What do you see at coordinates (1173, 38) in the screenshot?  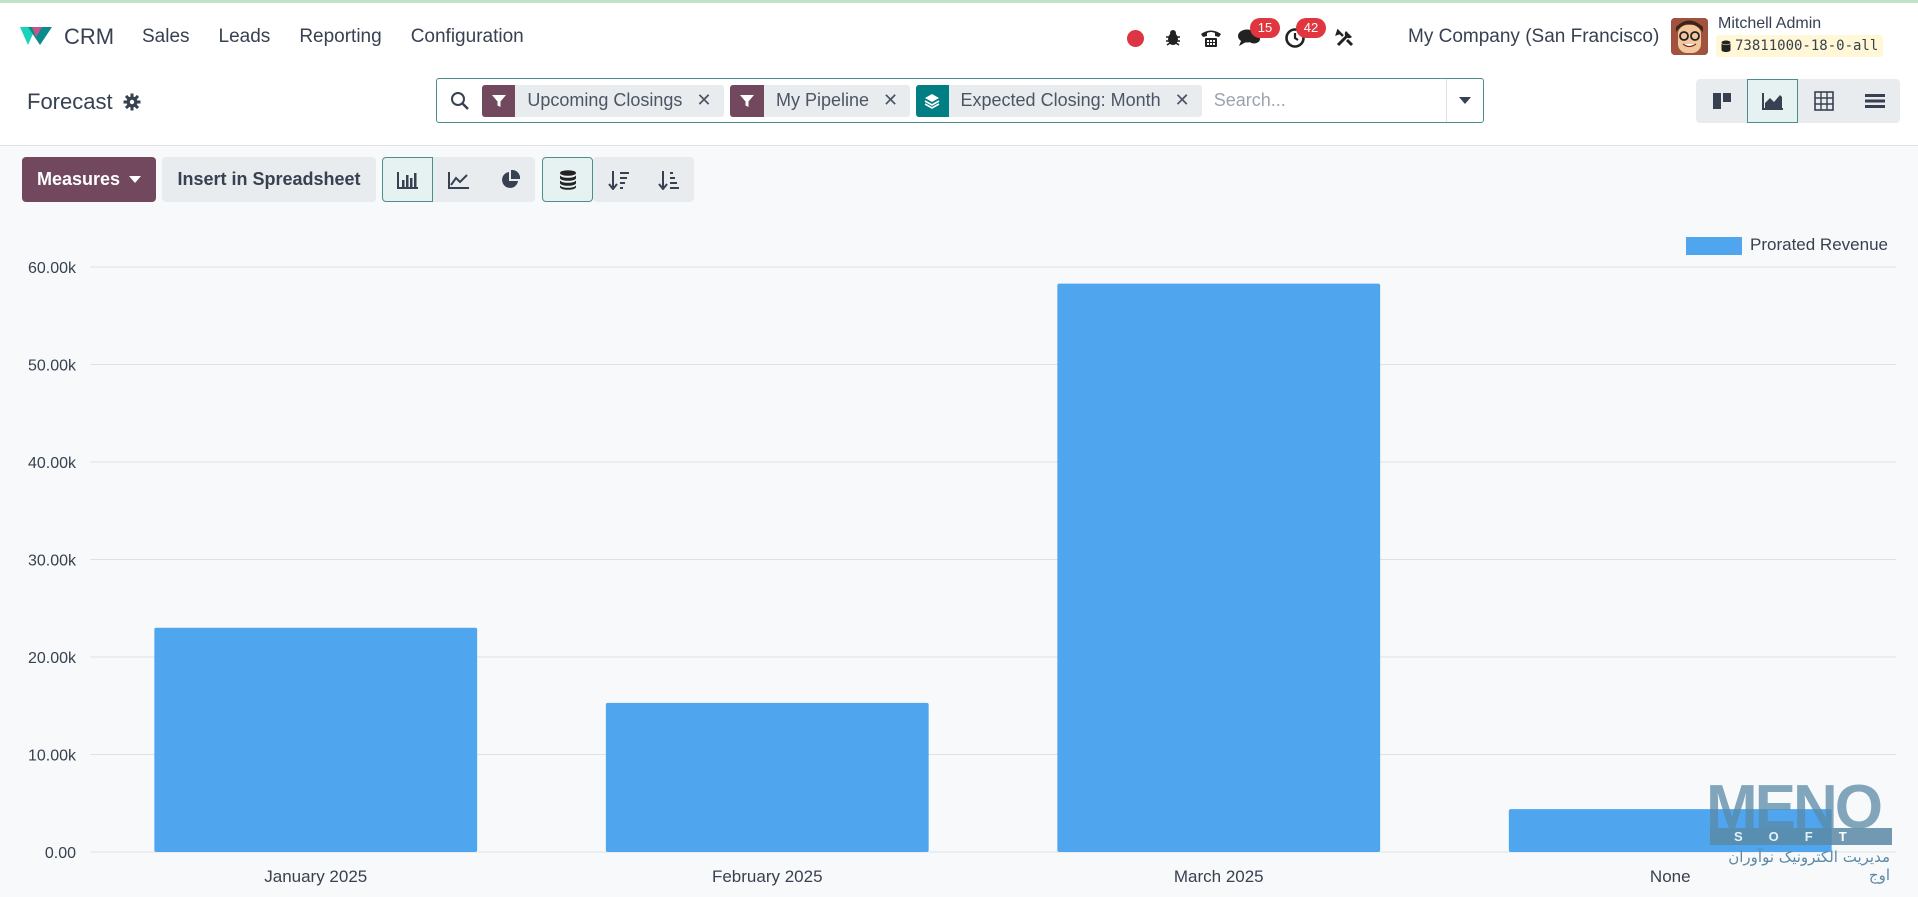 I see `bug-icon` at bounding box center [1173, 38].